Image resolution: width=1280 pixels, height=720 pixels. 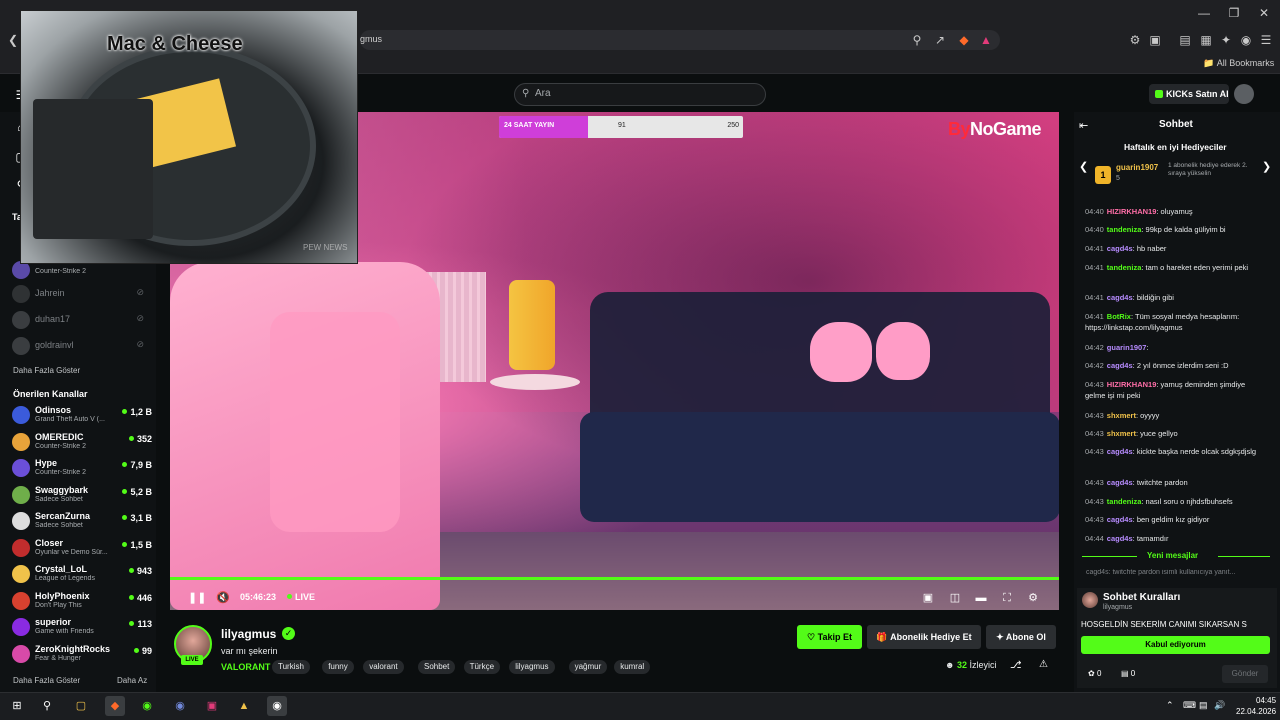 I want to click on user-avatar, so click(x=1244, y=94).